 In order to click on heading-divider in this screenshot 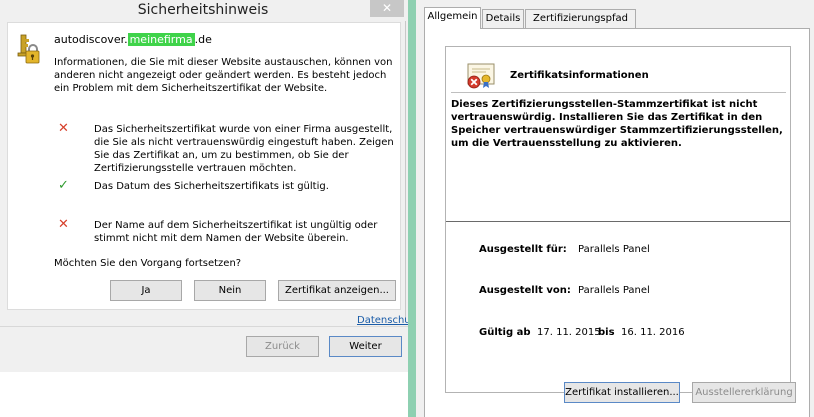, I will do `click(618, 92)`.